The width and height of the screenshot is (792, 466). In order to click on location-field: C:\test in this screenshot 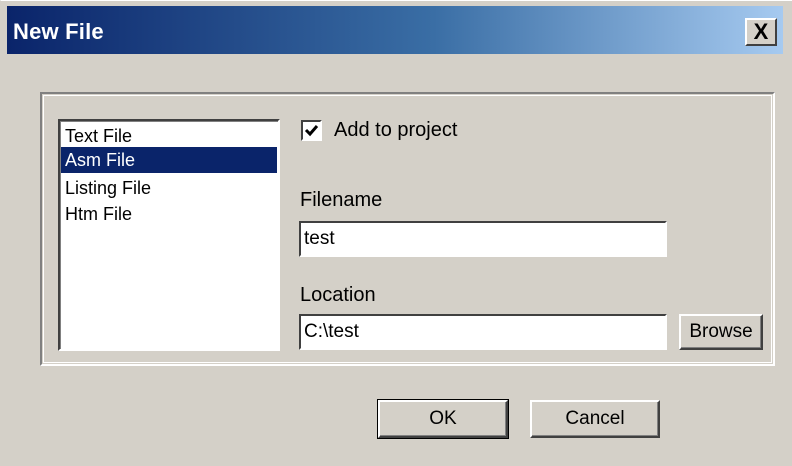, I will do `click(483, 332)`.